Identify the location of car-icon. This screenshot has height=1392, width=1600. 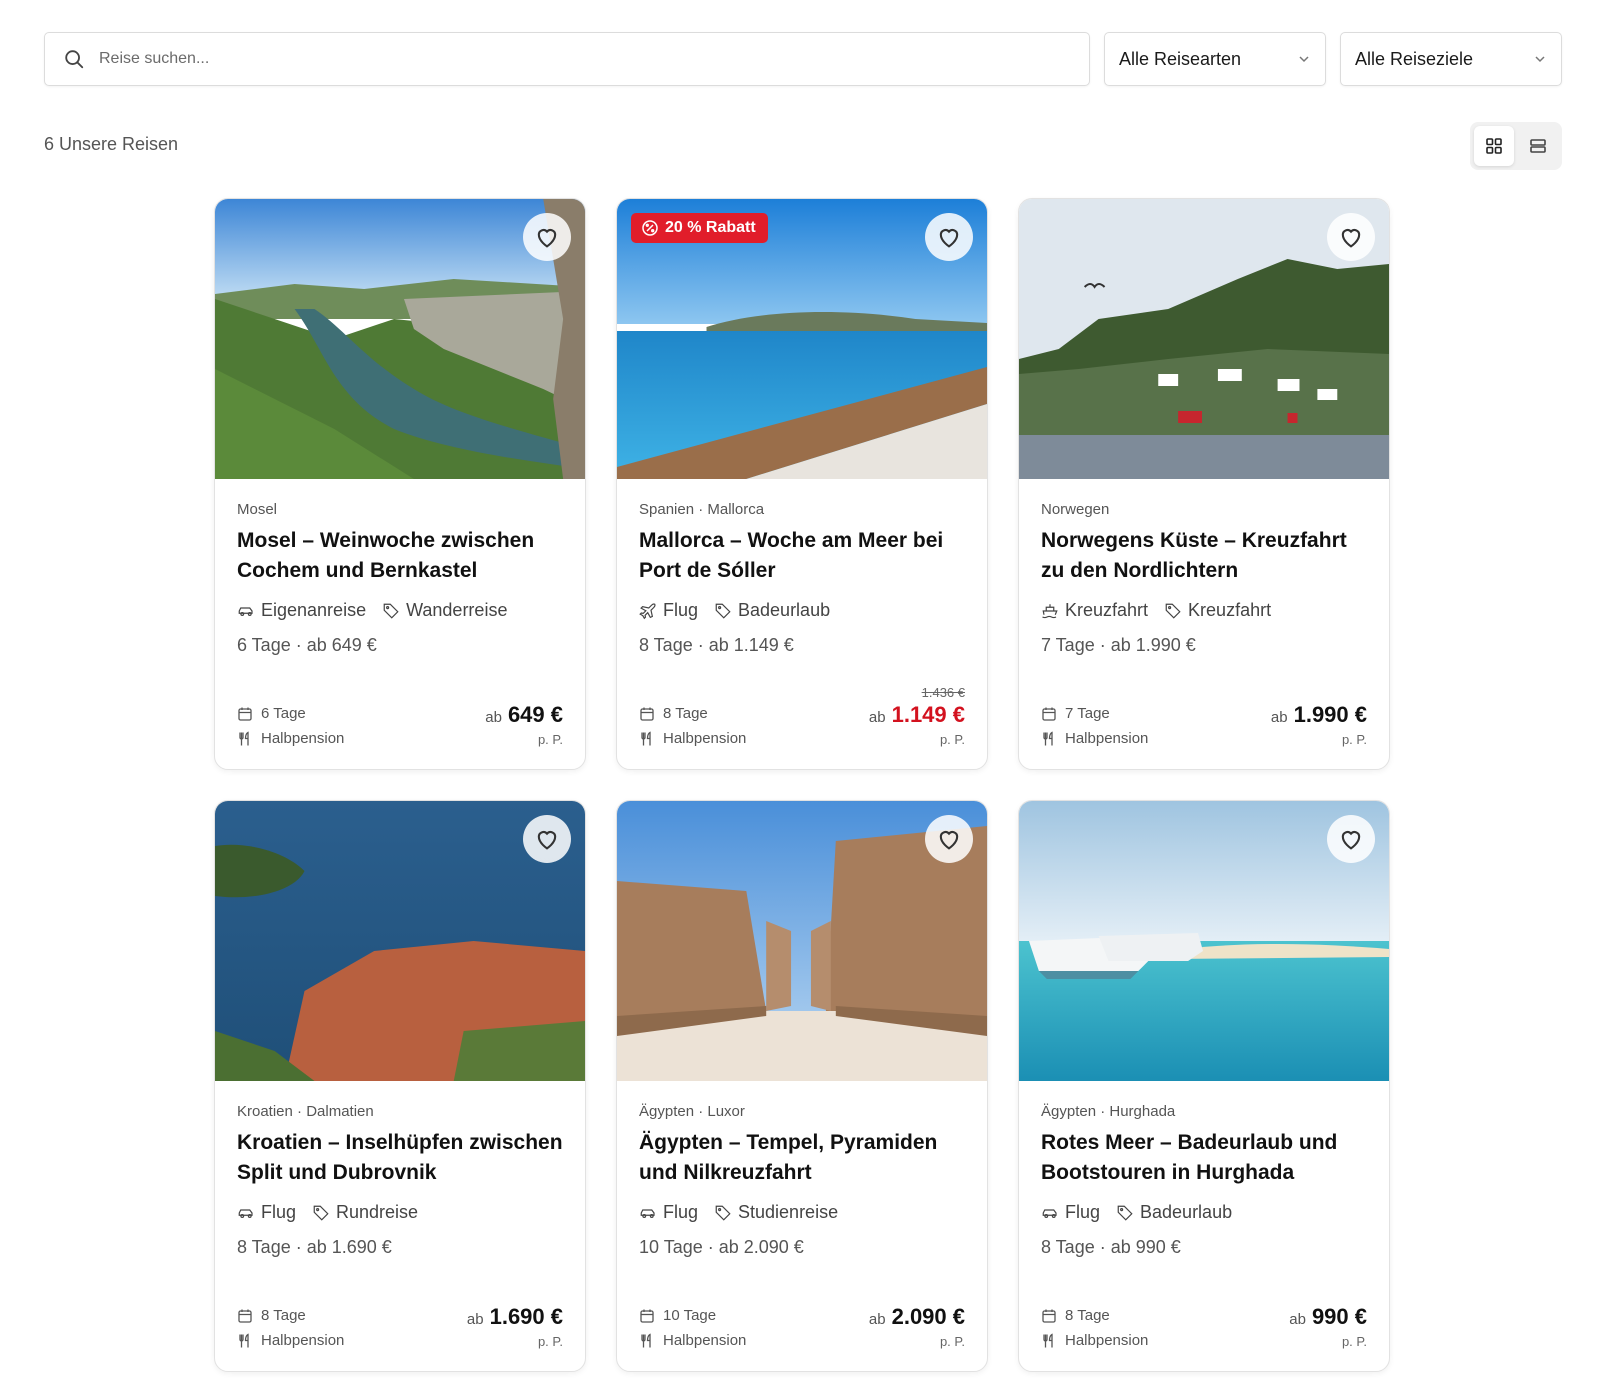
(245, 1213).